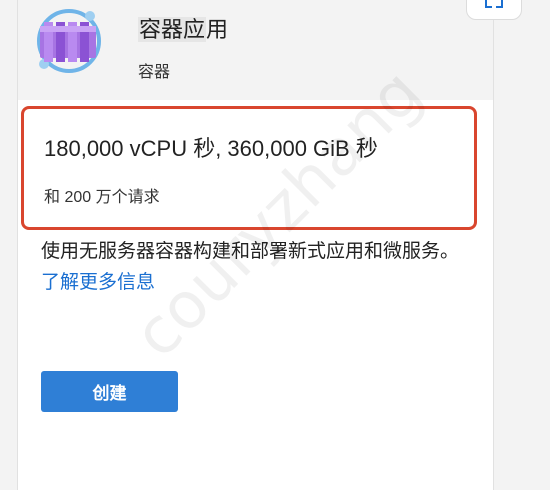 The width and height of the screenshot is (550, 490). I want to click on learn-more-link: 了解更多信息, so click(98, 282).